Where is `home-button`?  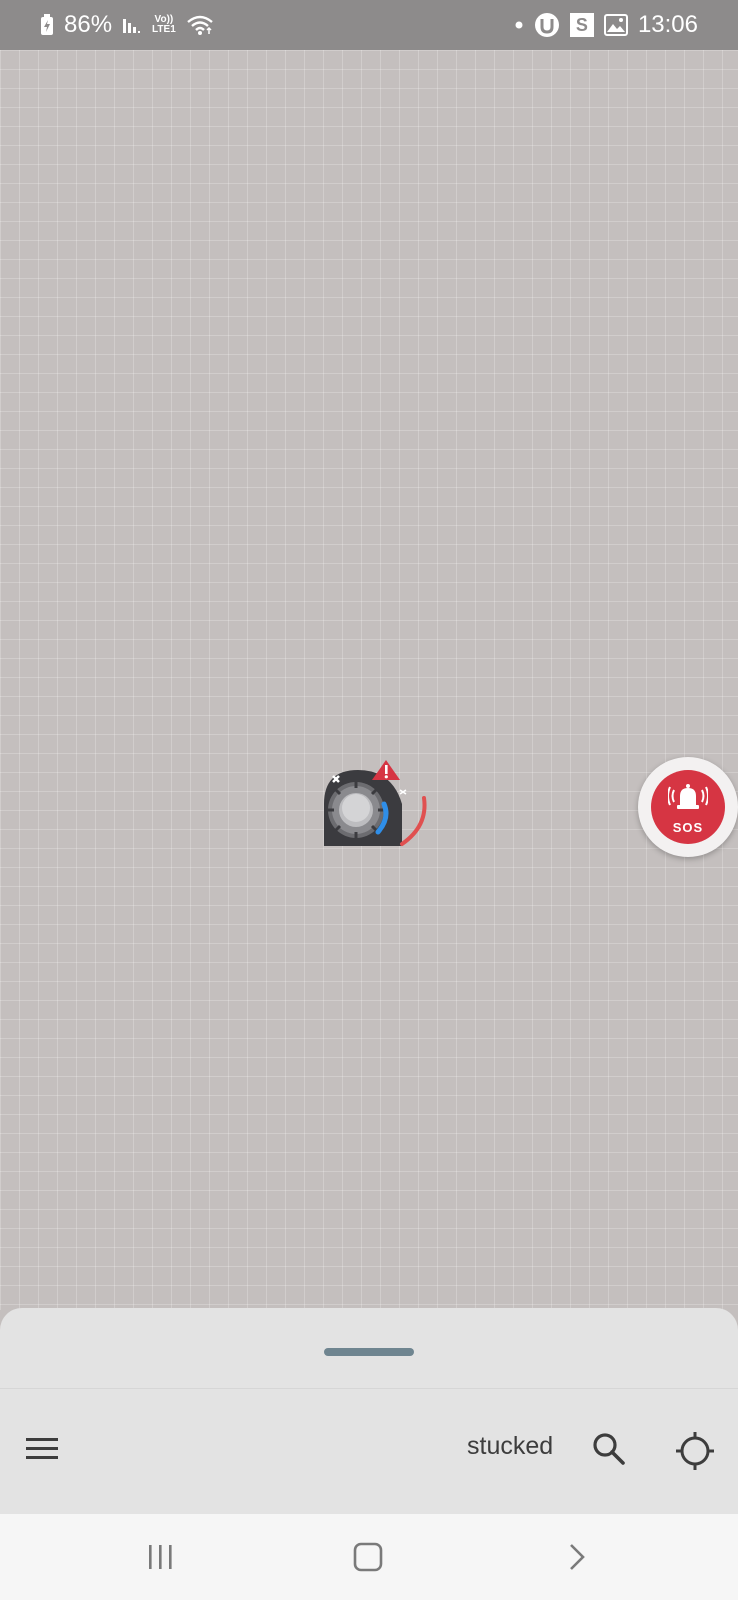 home-button is located at coordinates (368, 1559).